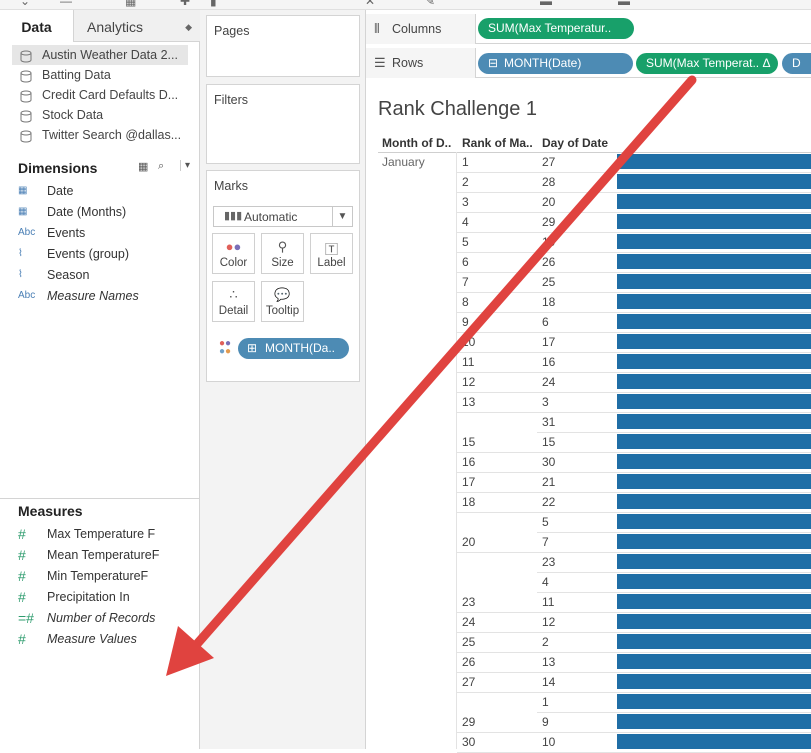 This screenshot has height=753, width=811. I want to click on add-datasource-icon: ▦, so click(130, 4).